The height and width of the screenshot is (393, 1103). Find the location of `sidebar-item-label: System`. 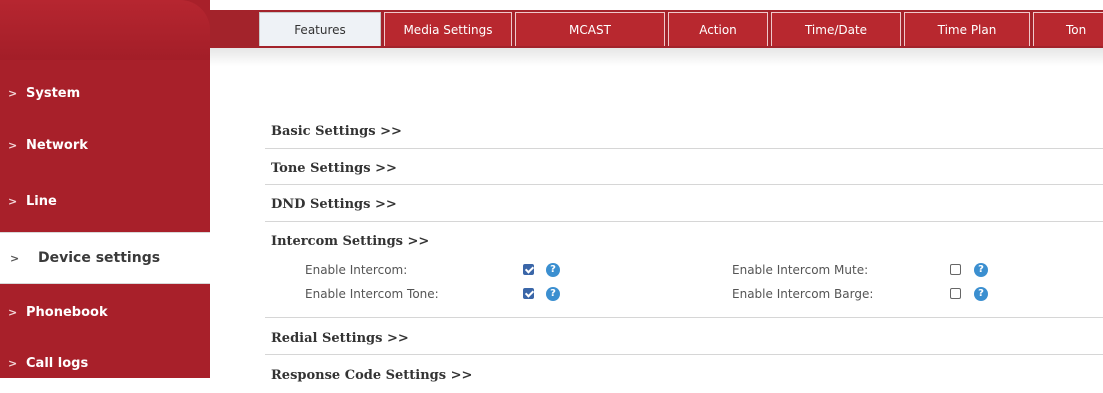

sidebar-item-label: System is located at coordinates (53, 93).